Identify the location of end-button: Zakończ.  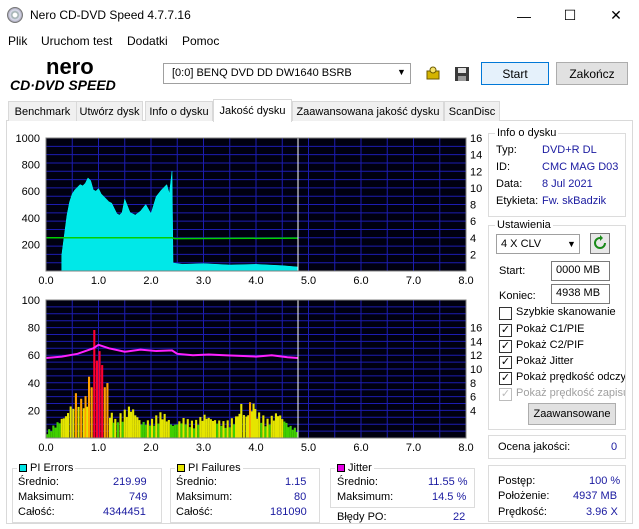
(592, 73).